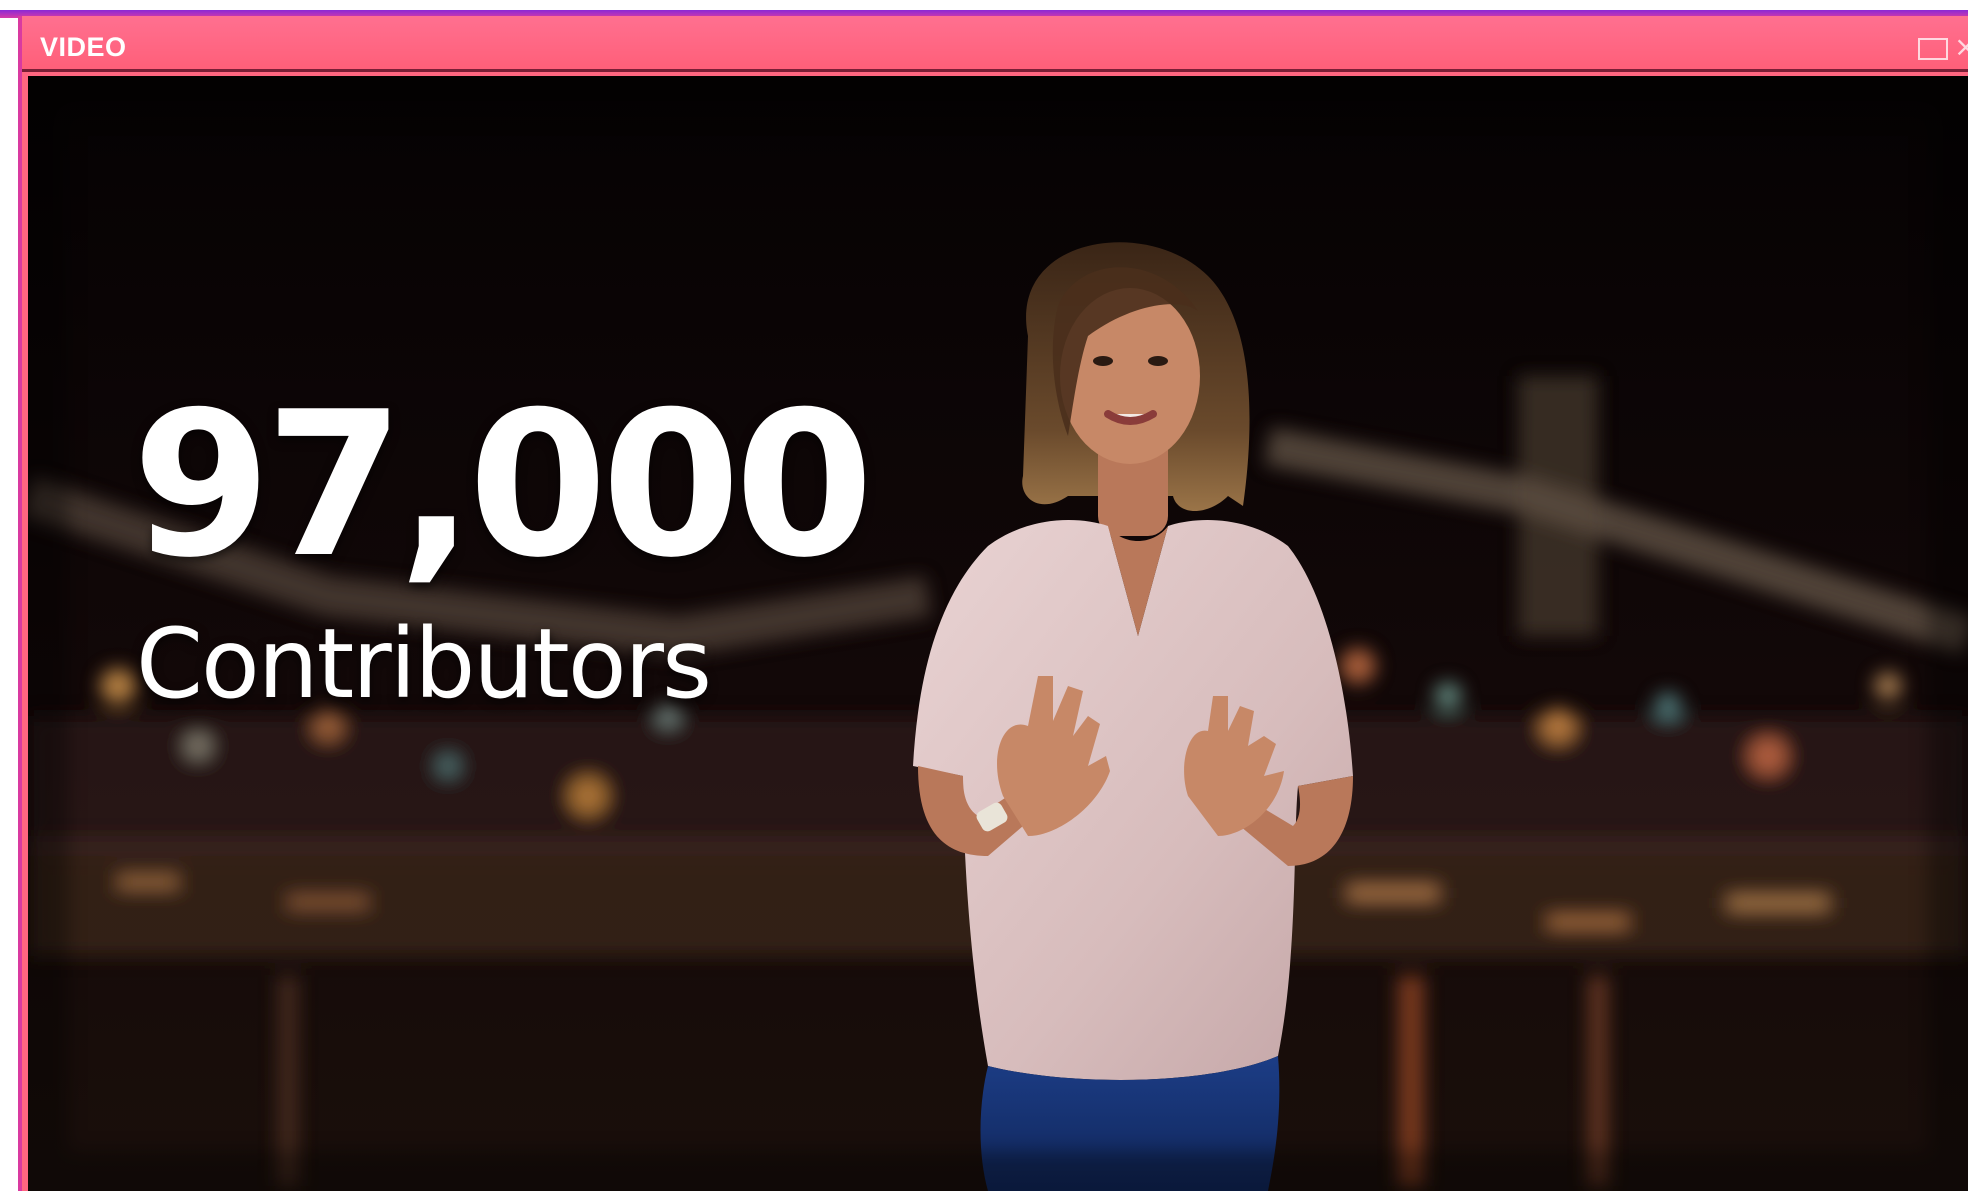 The height and width of the screenshot is (1191, 1968). Describe the element at coordinates (1961, 47) in the screenshot. I see `close-icon: ×` at that location.